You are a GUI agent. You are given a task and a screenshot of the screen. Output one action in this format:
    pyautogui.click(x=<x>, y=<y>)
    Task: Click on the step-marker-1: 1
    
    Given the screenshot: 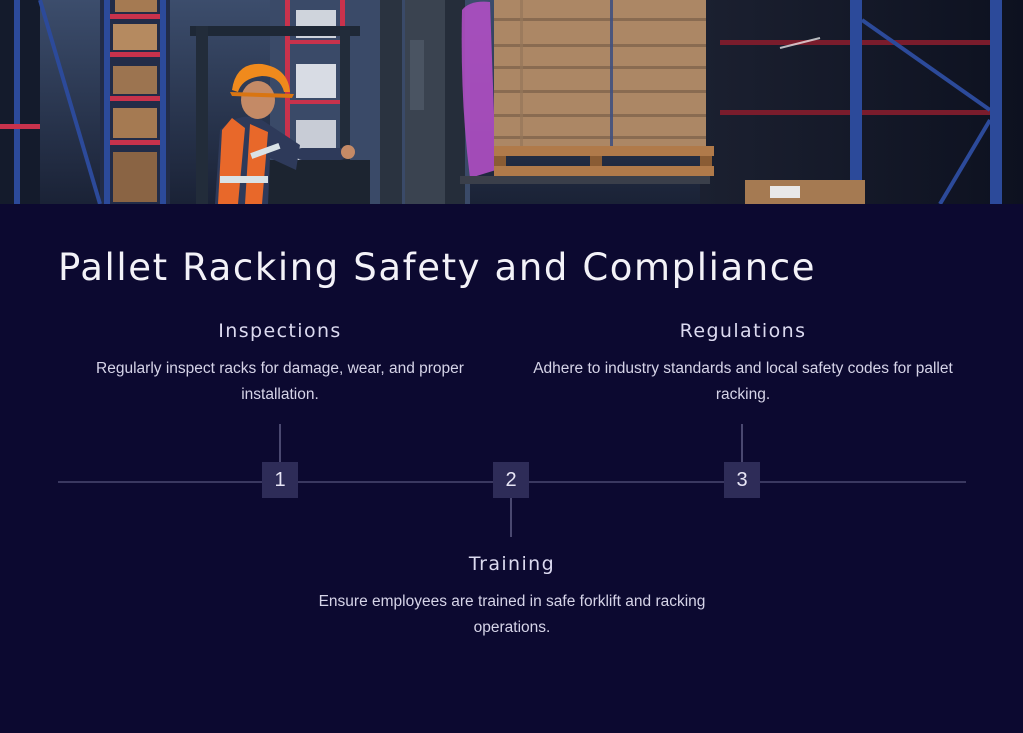 What is the action you would take?
    pyautogui.click(x=280, y=480)
    